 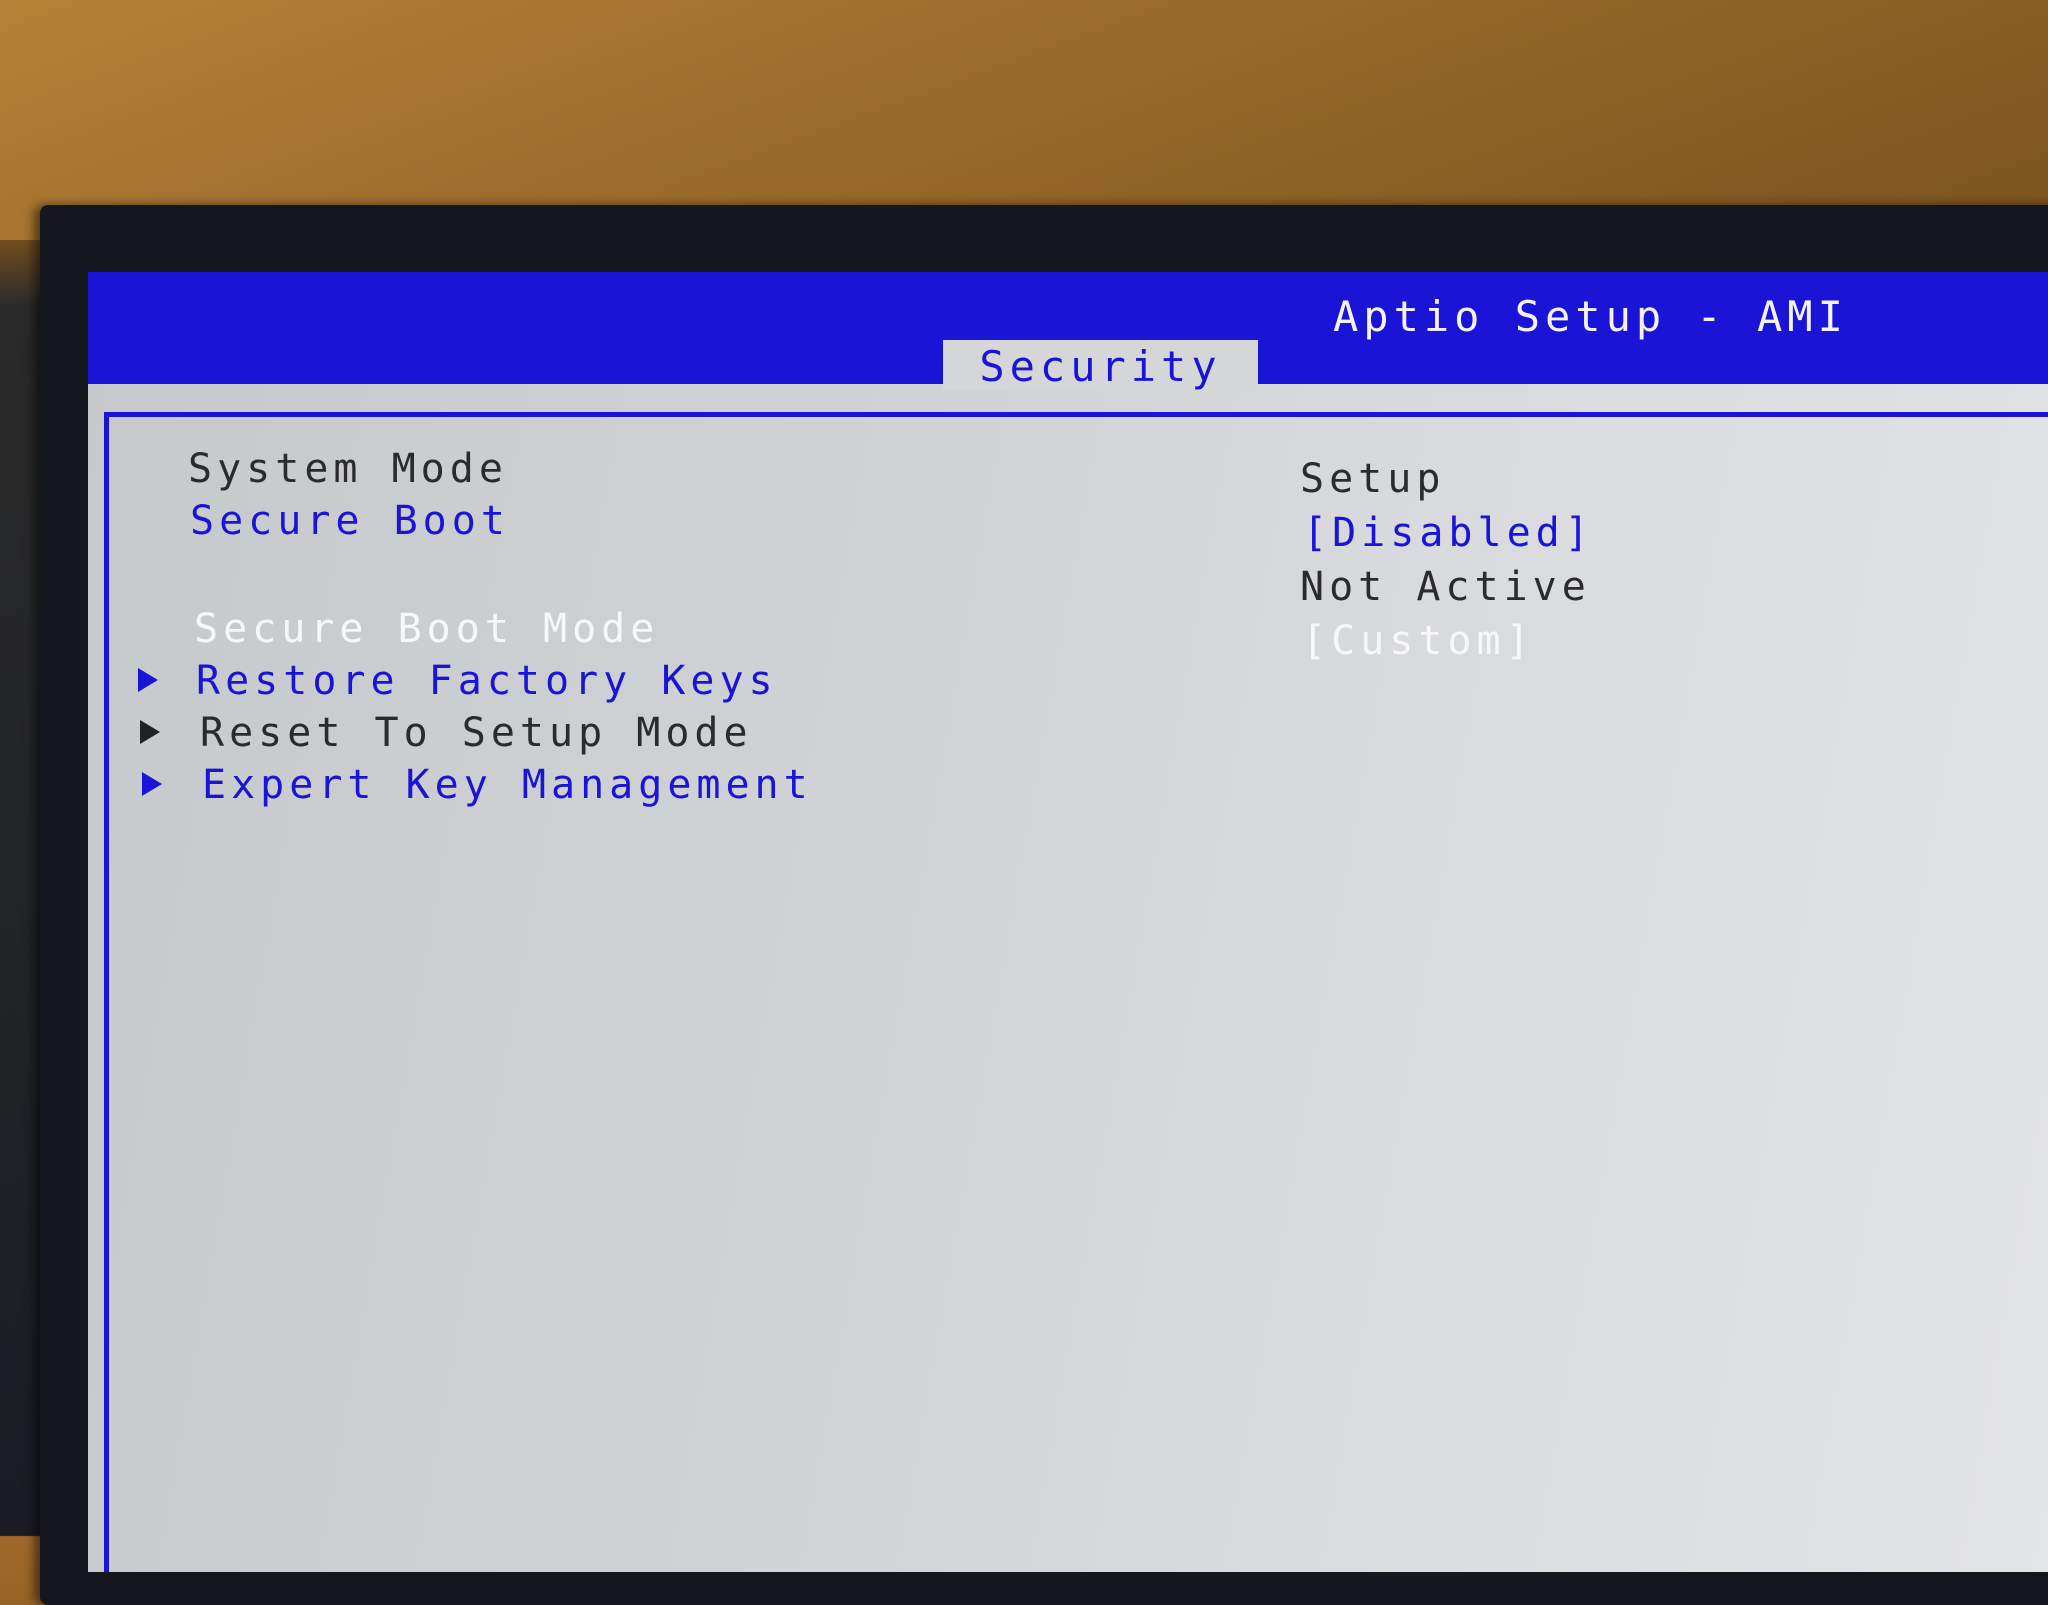 What do you see at coordinates (350, 521) in the screenshot?
I see `setting-label-secure-boot: Secure Boot` at bounding box center [350, 521].